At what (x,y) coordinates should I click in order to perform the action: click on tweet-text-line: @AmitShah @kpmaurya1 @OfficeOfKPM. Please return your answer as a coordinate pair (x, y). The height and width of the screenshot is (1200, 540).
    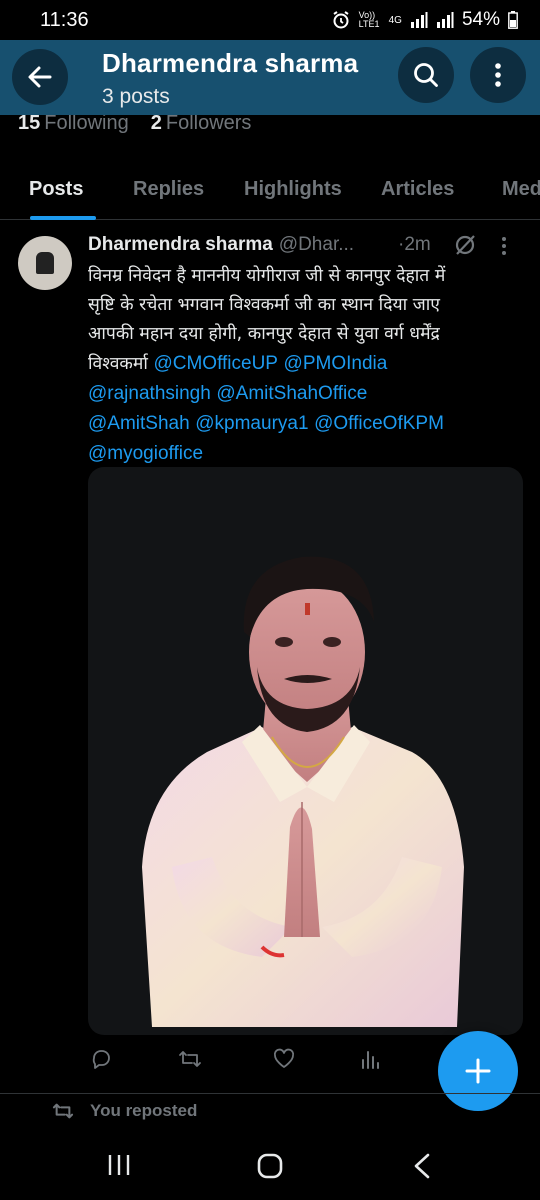
    Looking at the image, I should click on (308, 424).